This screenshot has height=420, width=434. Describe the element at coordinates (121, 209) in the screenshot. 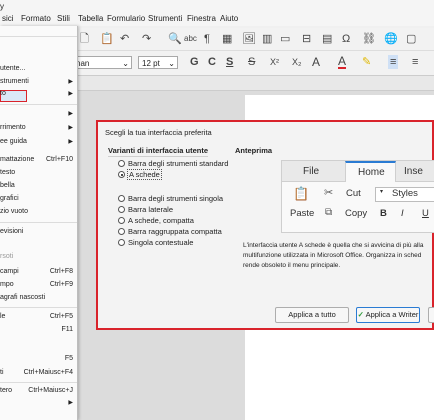

I see `radio-sidebar` at that location.